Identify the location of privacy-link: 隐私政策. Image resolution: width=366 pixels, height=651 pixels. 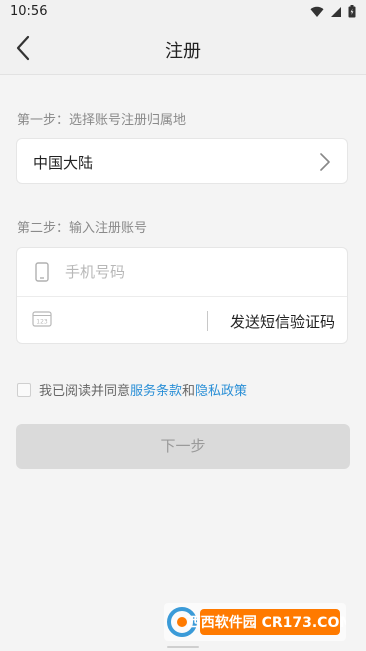
(221, 389).